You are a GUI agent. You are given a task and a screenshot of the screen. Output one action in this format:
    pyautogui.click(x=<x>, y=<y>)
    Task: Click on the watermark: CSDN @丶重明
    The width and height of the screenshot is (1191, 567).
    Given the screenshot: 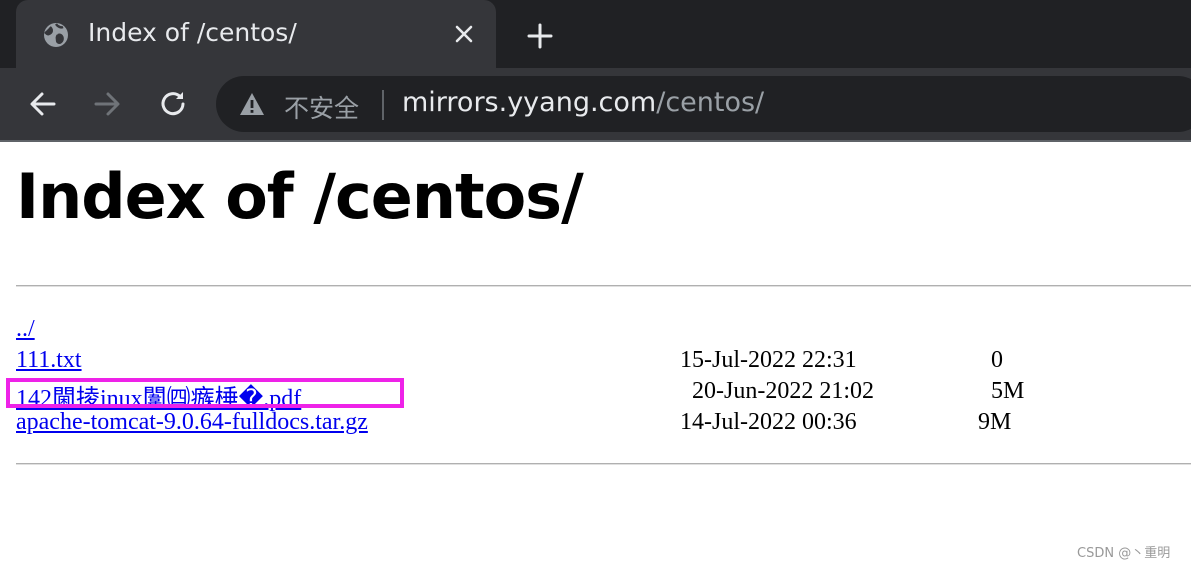 What is the action you would take?
    pyautogui.click(x=1124, y=553)
    